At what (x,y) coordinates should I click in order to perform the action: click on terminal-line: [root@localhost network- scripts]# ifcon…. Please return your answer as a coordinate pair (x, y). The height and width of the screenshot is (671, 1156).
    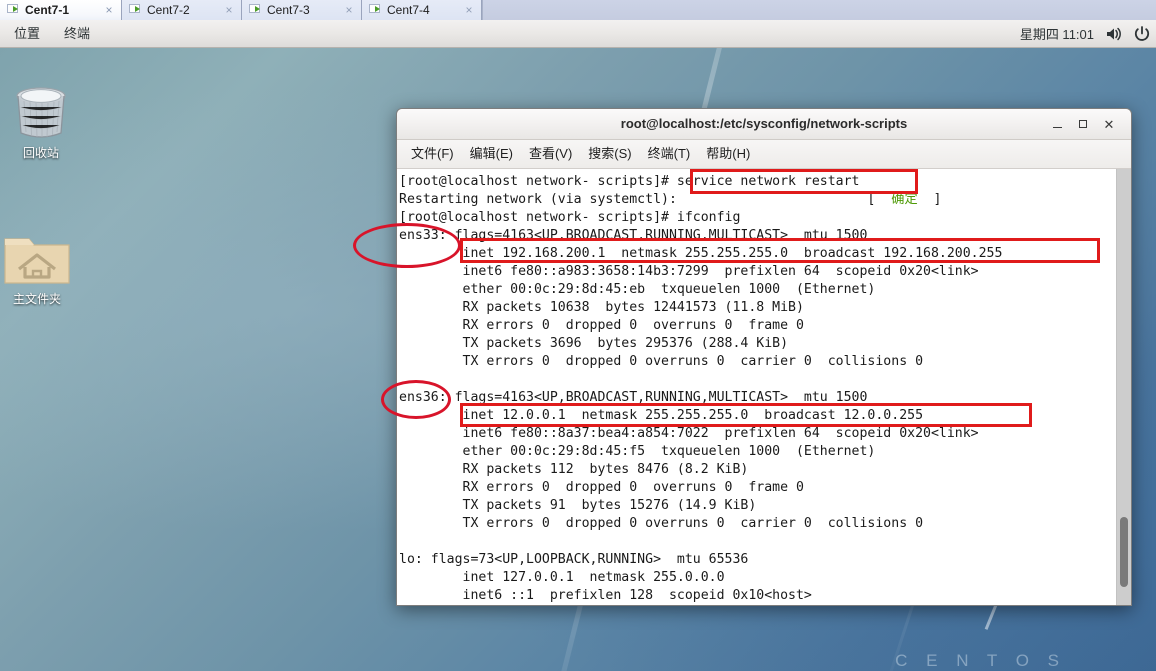
    Looking at the image, I should click on (570, 217).